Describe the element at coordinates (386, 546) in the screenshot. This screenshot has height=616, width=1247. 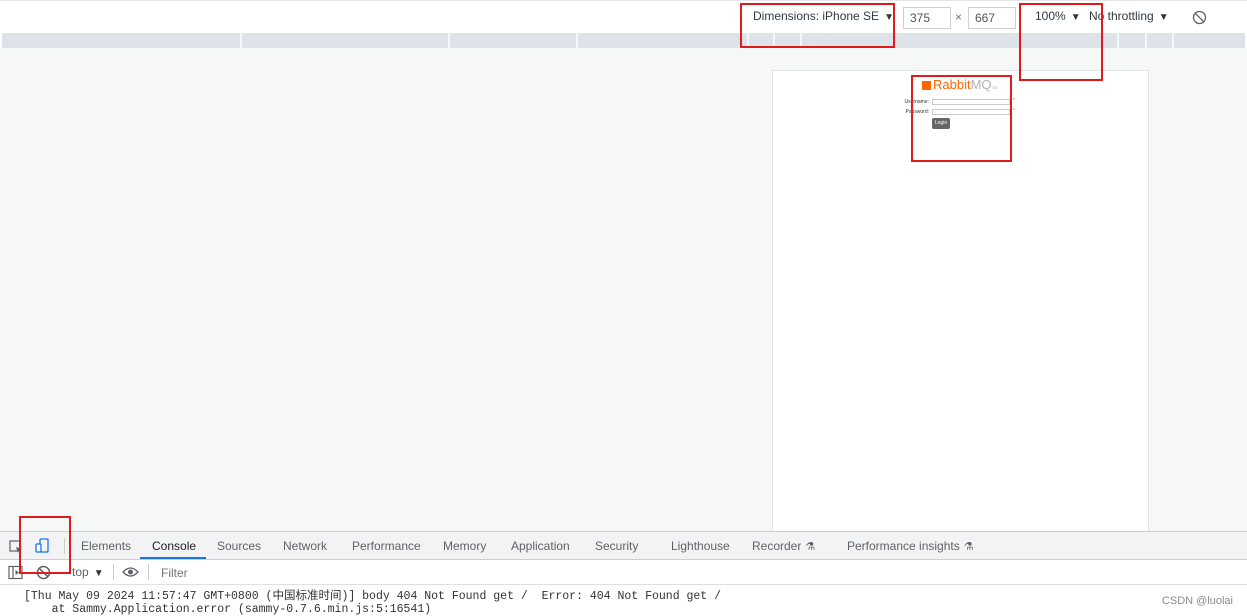
I see `tab-performance: Performance` at that location.